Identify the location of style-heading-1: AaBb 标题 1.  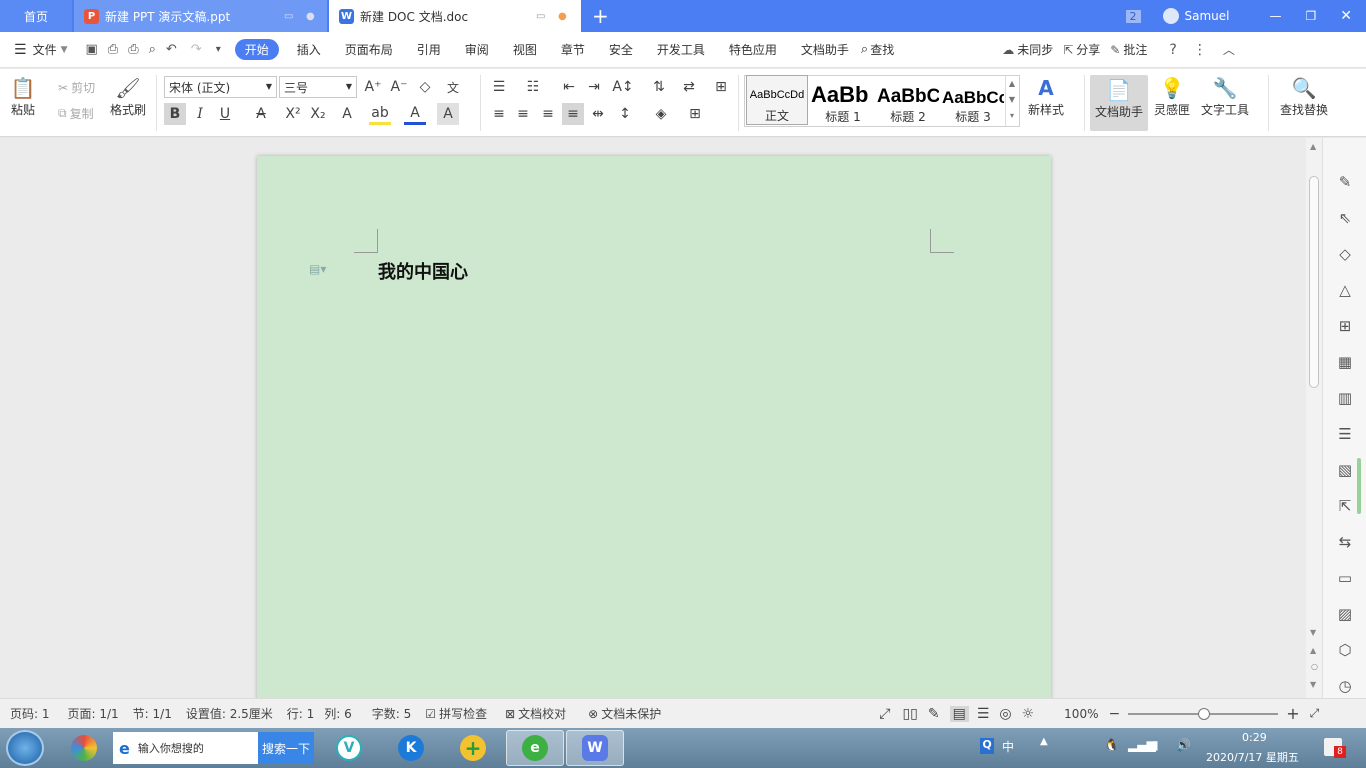
(843, 100).